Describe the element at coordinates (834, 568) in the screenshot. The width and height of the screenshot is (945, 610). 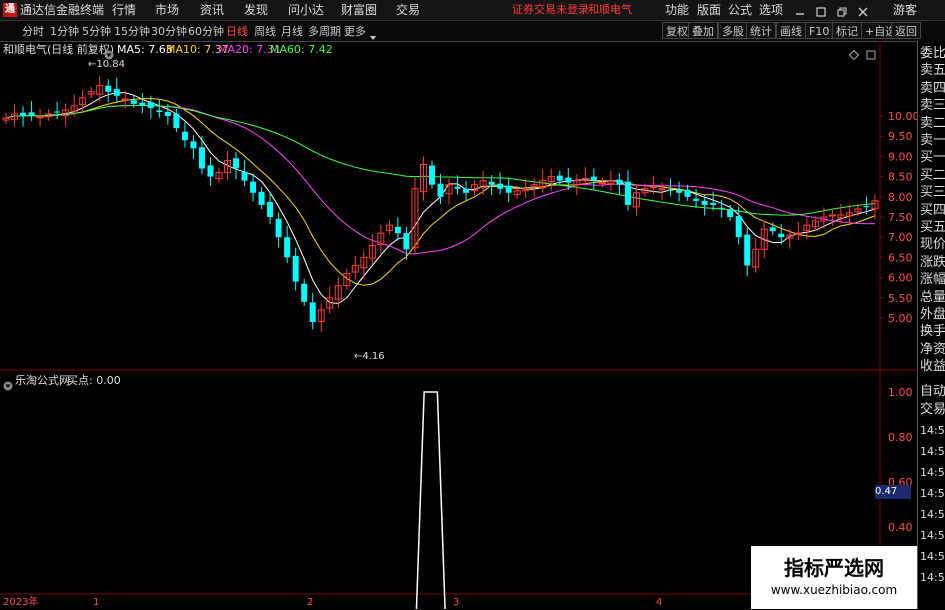
I see `watermark-text: 指标严选网` at that location.